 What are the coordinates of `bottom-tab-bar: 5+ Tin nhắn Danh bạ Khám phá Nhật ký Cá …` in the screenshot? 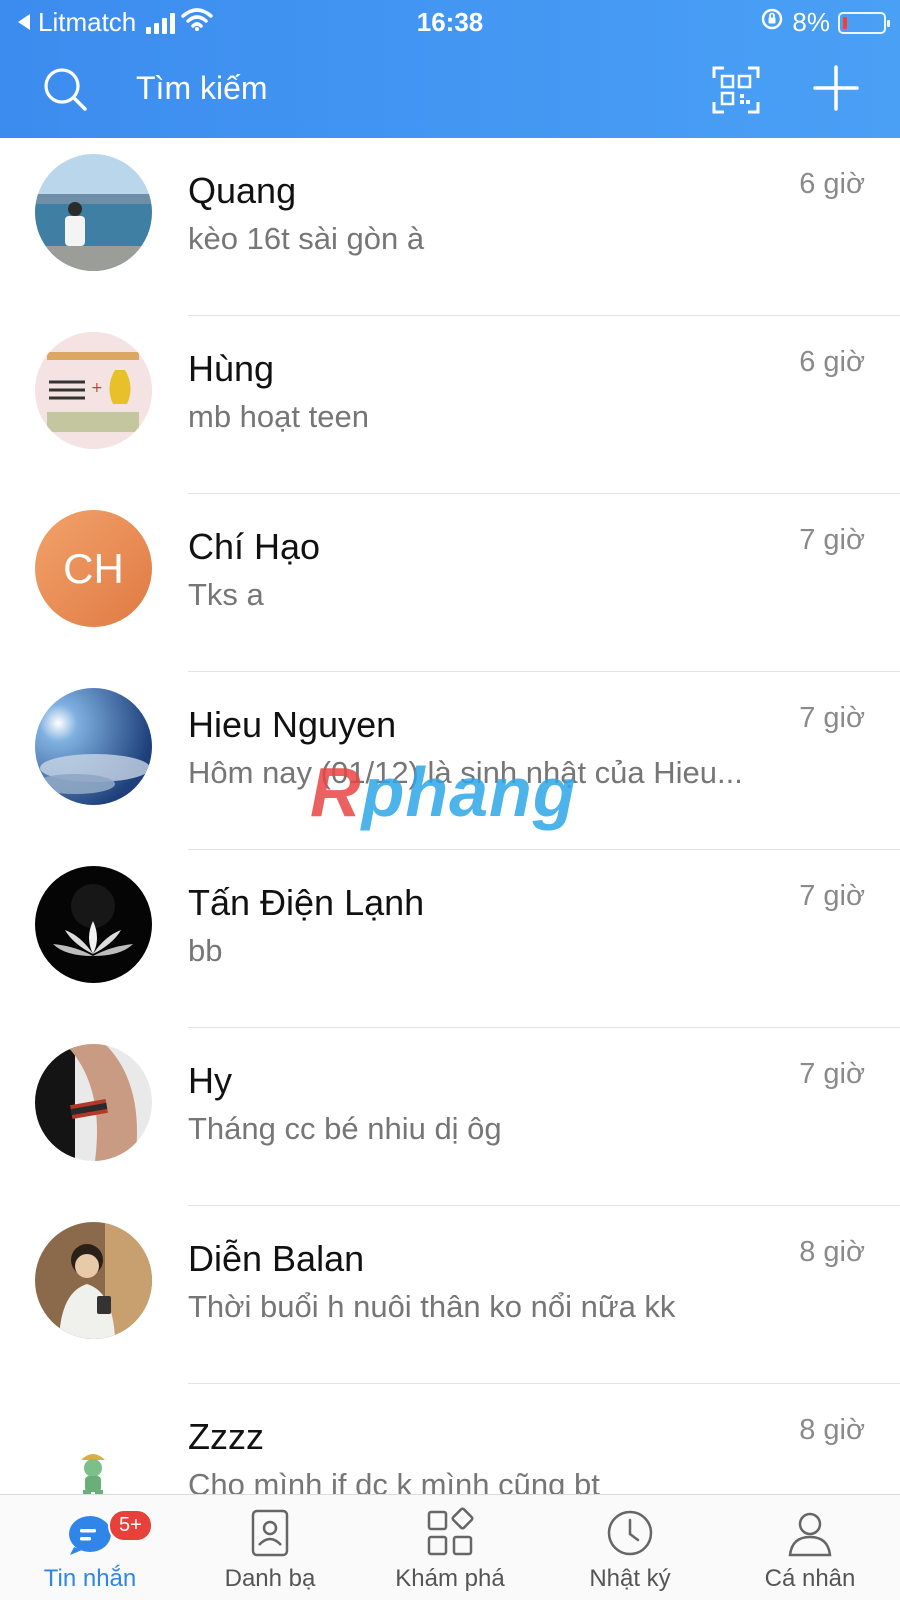 It's located at (450, 1547).